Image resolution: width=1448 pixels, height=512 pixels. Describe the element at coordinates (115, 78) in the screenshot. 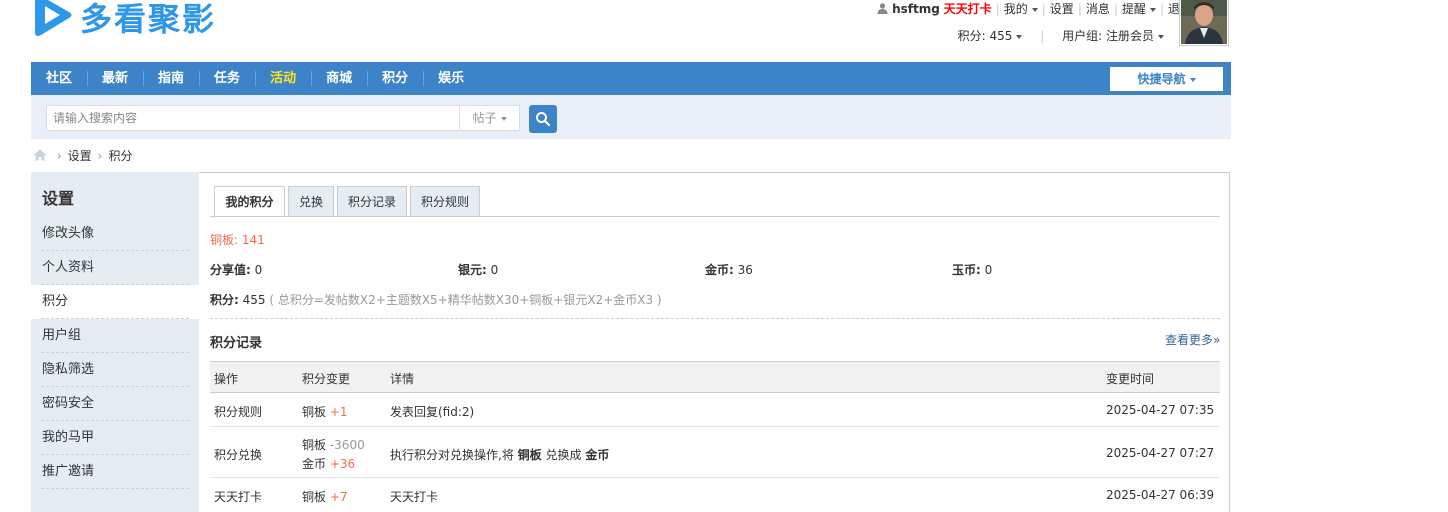

I see `nav-item: 最新` at that location.